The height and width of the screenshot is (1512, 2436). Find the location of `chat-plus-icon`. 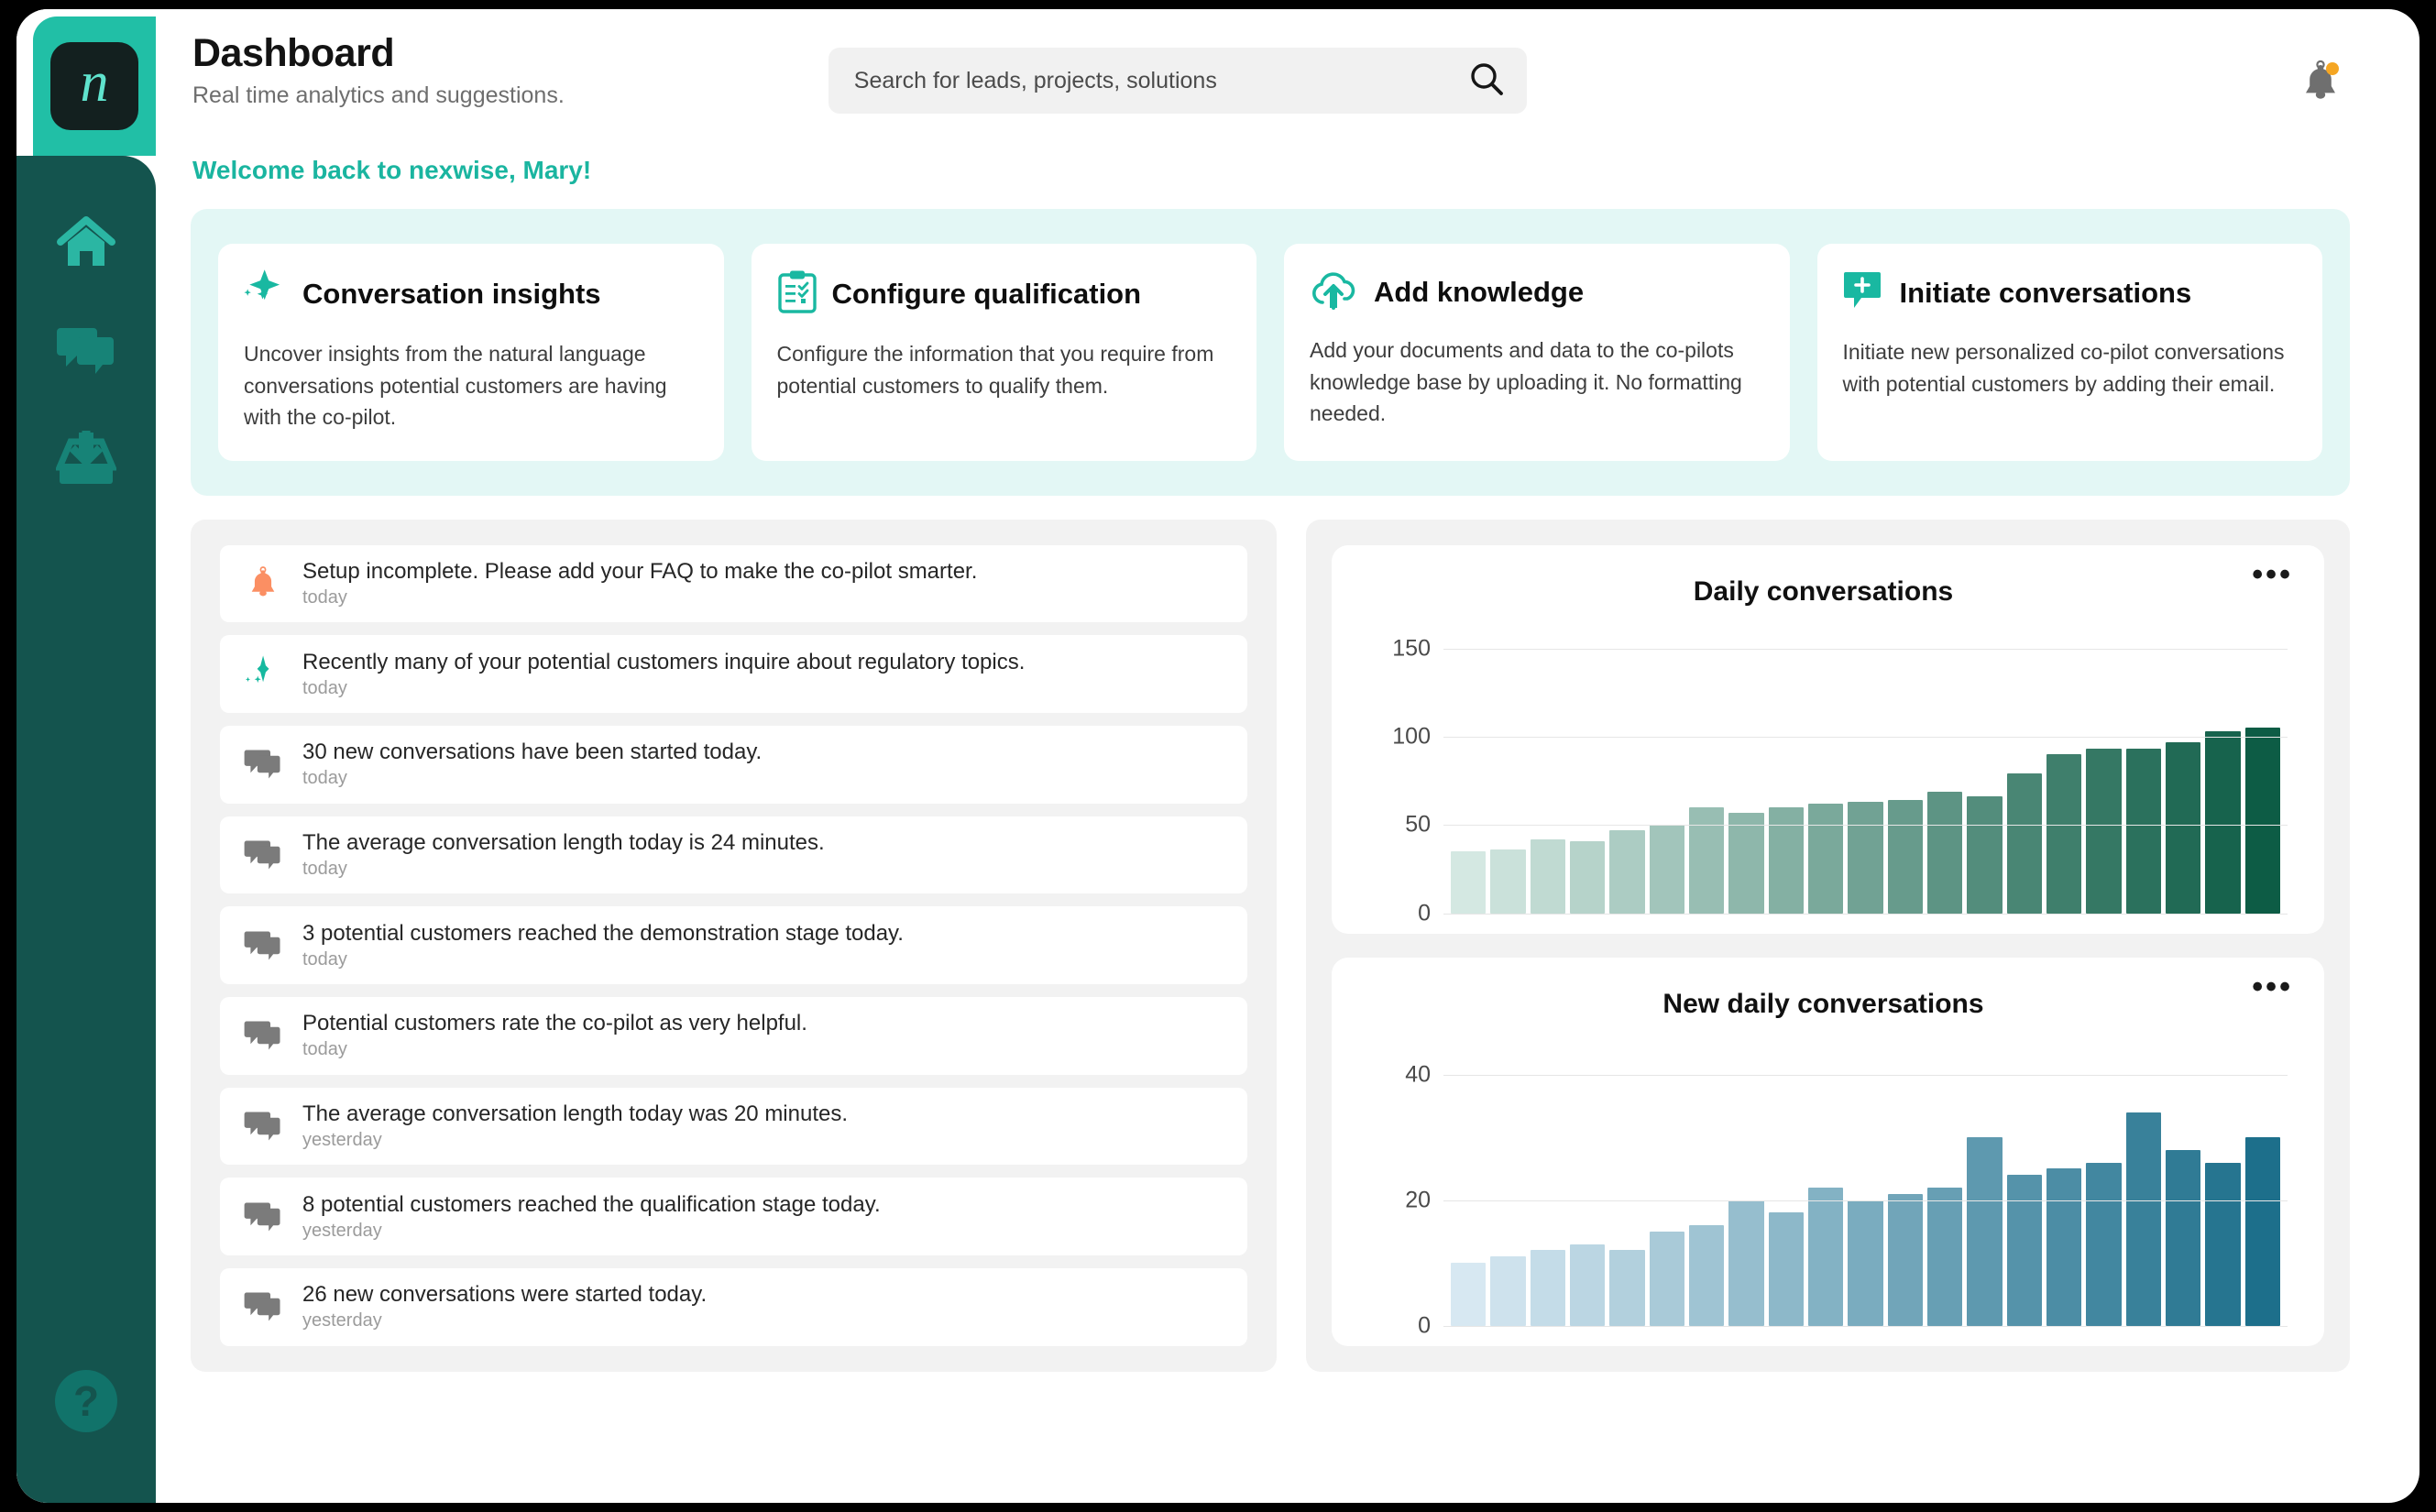

chat-plus-icon is located at coordinates (1864, 292).